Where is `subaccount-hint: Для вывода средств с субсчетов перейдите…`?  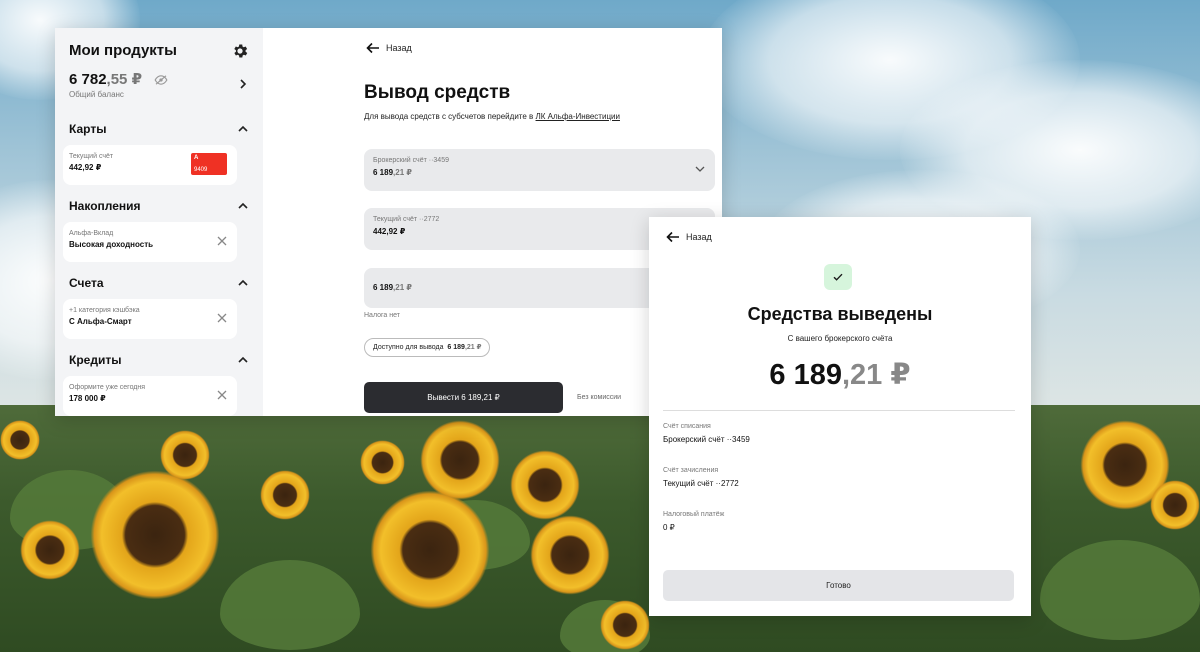 subaccount-hint: Для вывода средств с субсчетов перейдите… is located at coordinates (492, 116).